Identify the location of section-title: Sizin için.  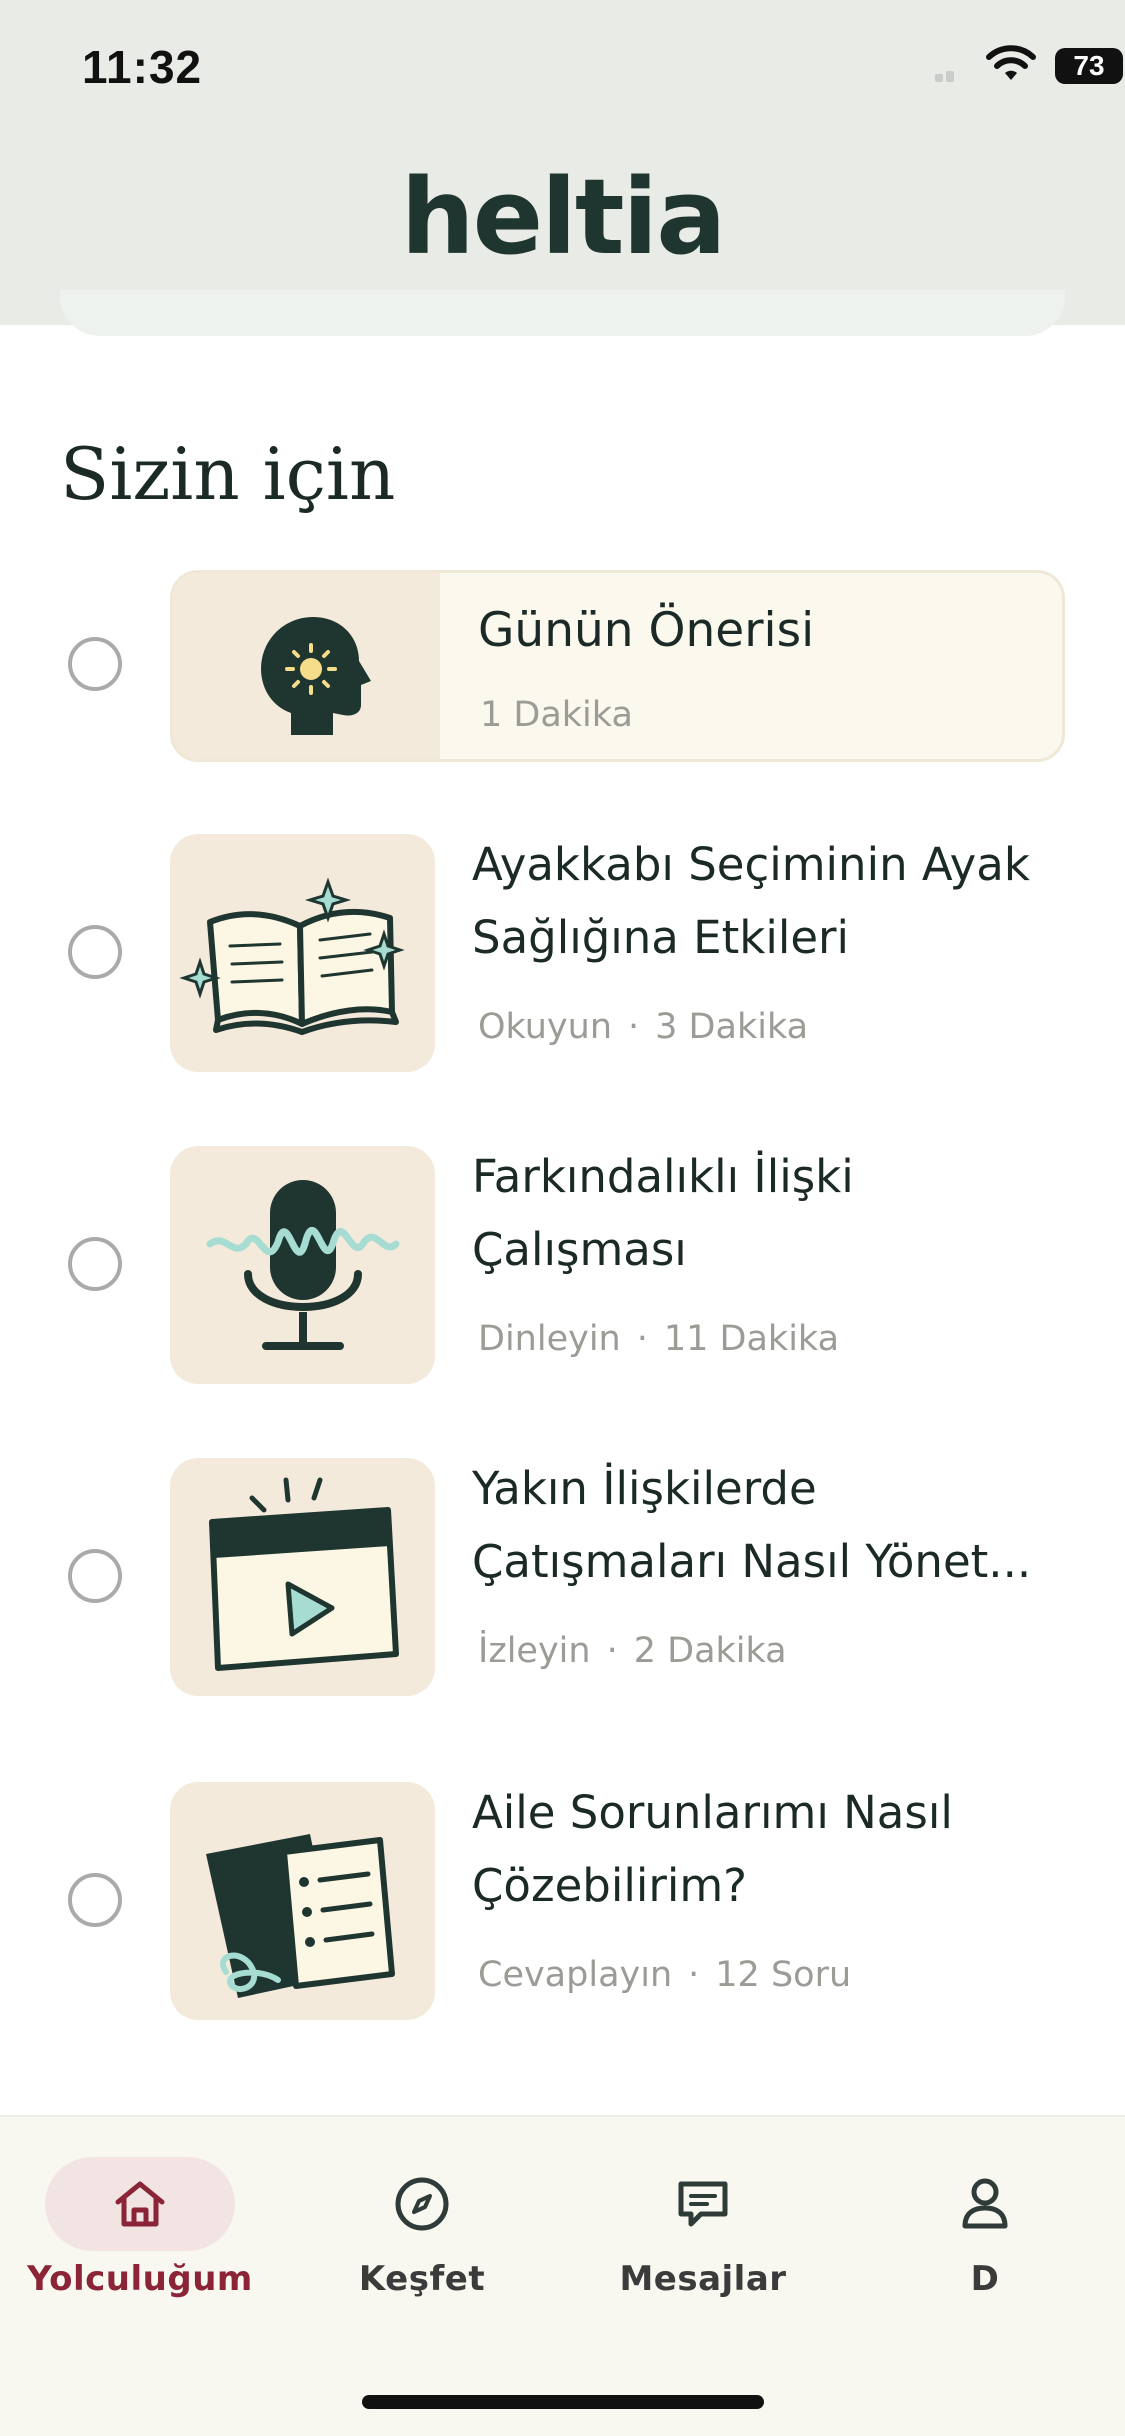
(228, 474).